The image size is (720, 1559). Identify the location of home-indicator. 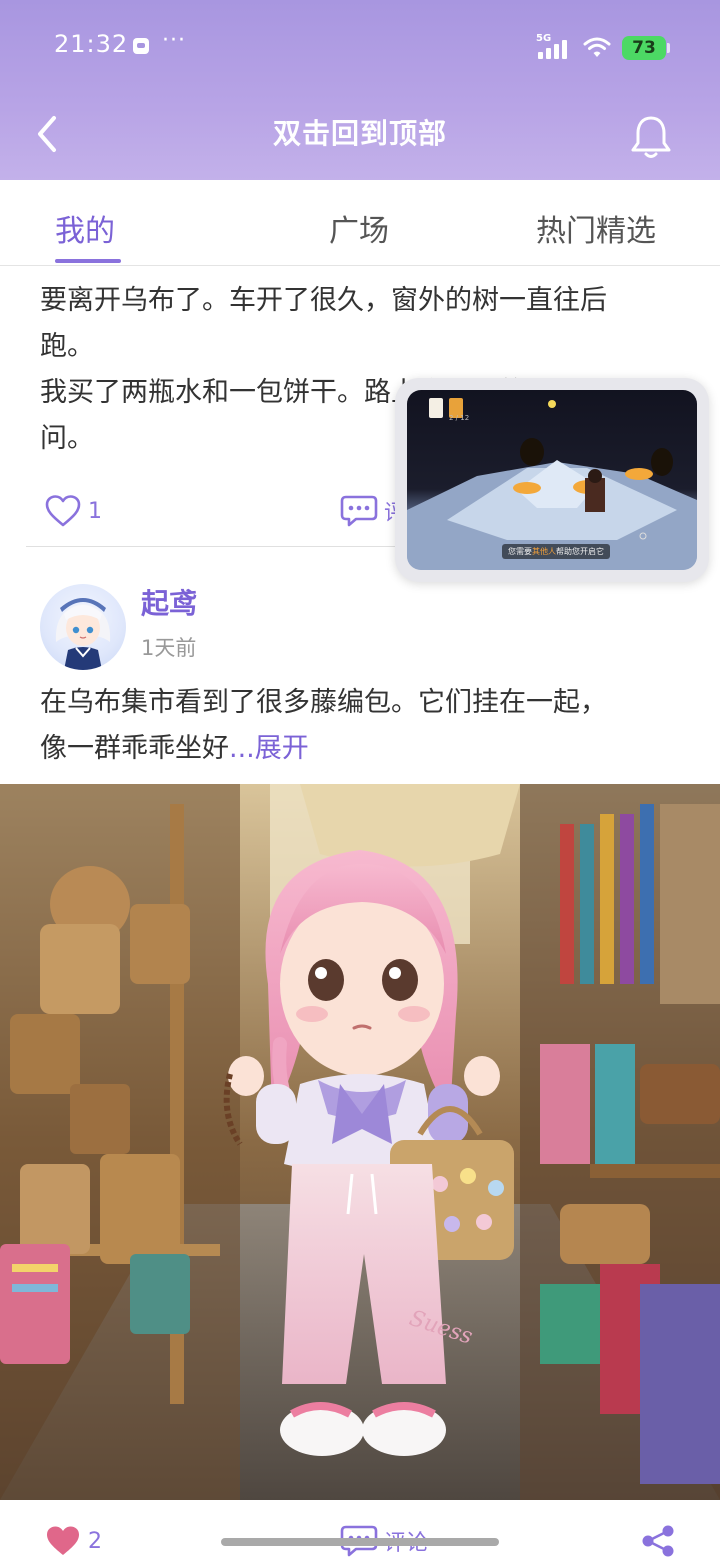
(360, 1542).